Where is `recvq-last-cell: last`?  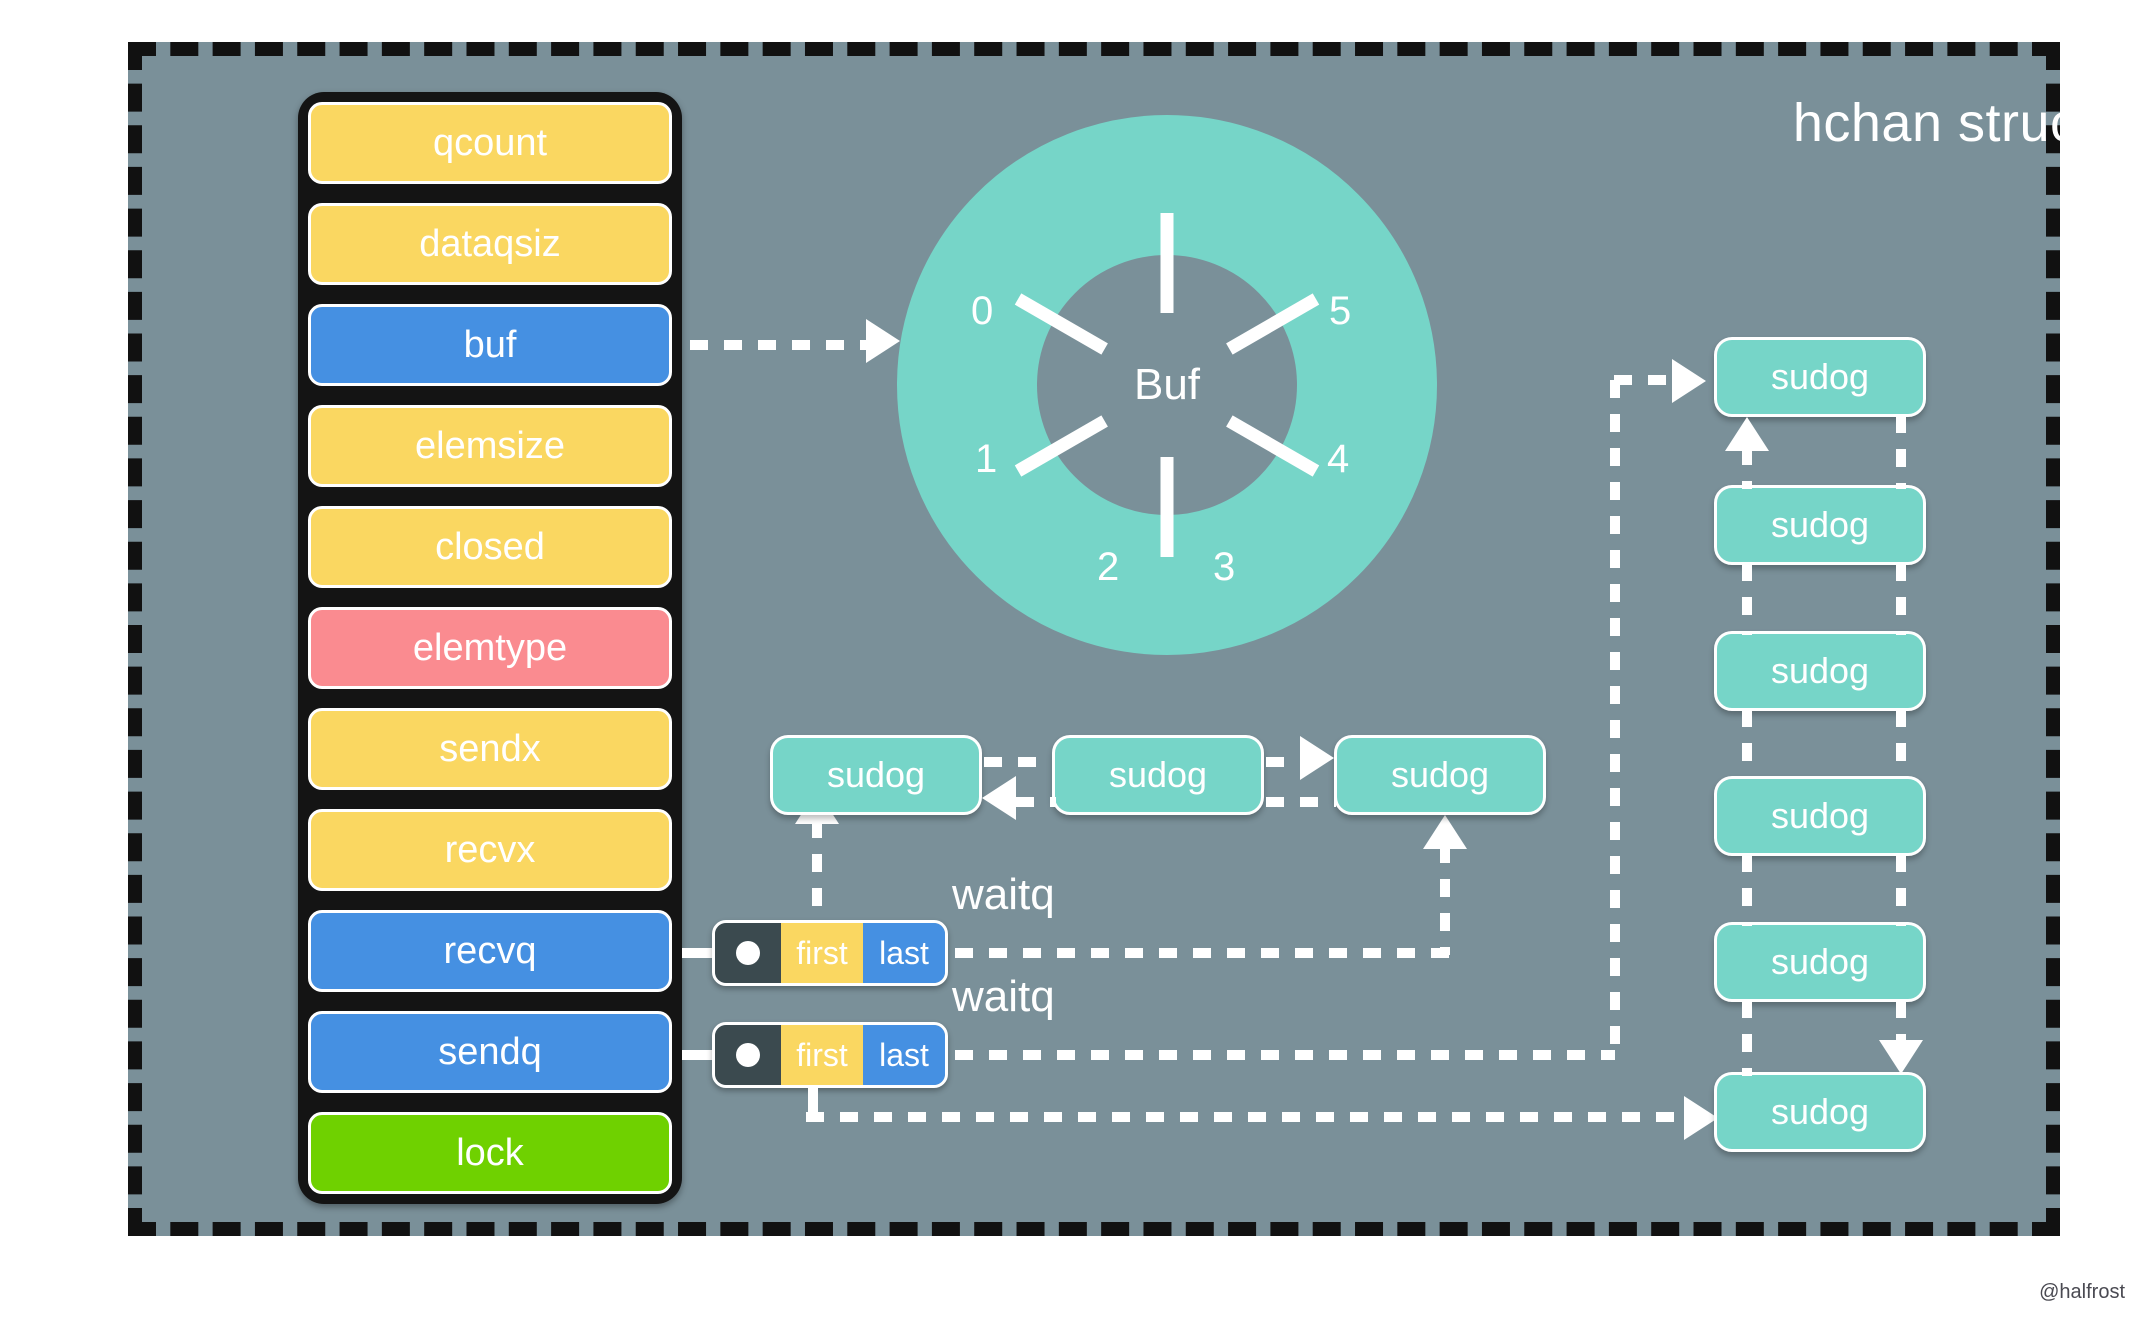 recvq-last-cell: last is located at coordinates (904, 953).